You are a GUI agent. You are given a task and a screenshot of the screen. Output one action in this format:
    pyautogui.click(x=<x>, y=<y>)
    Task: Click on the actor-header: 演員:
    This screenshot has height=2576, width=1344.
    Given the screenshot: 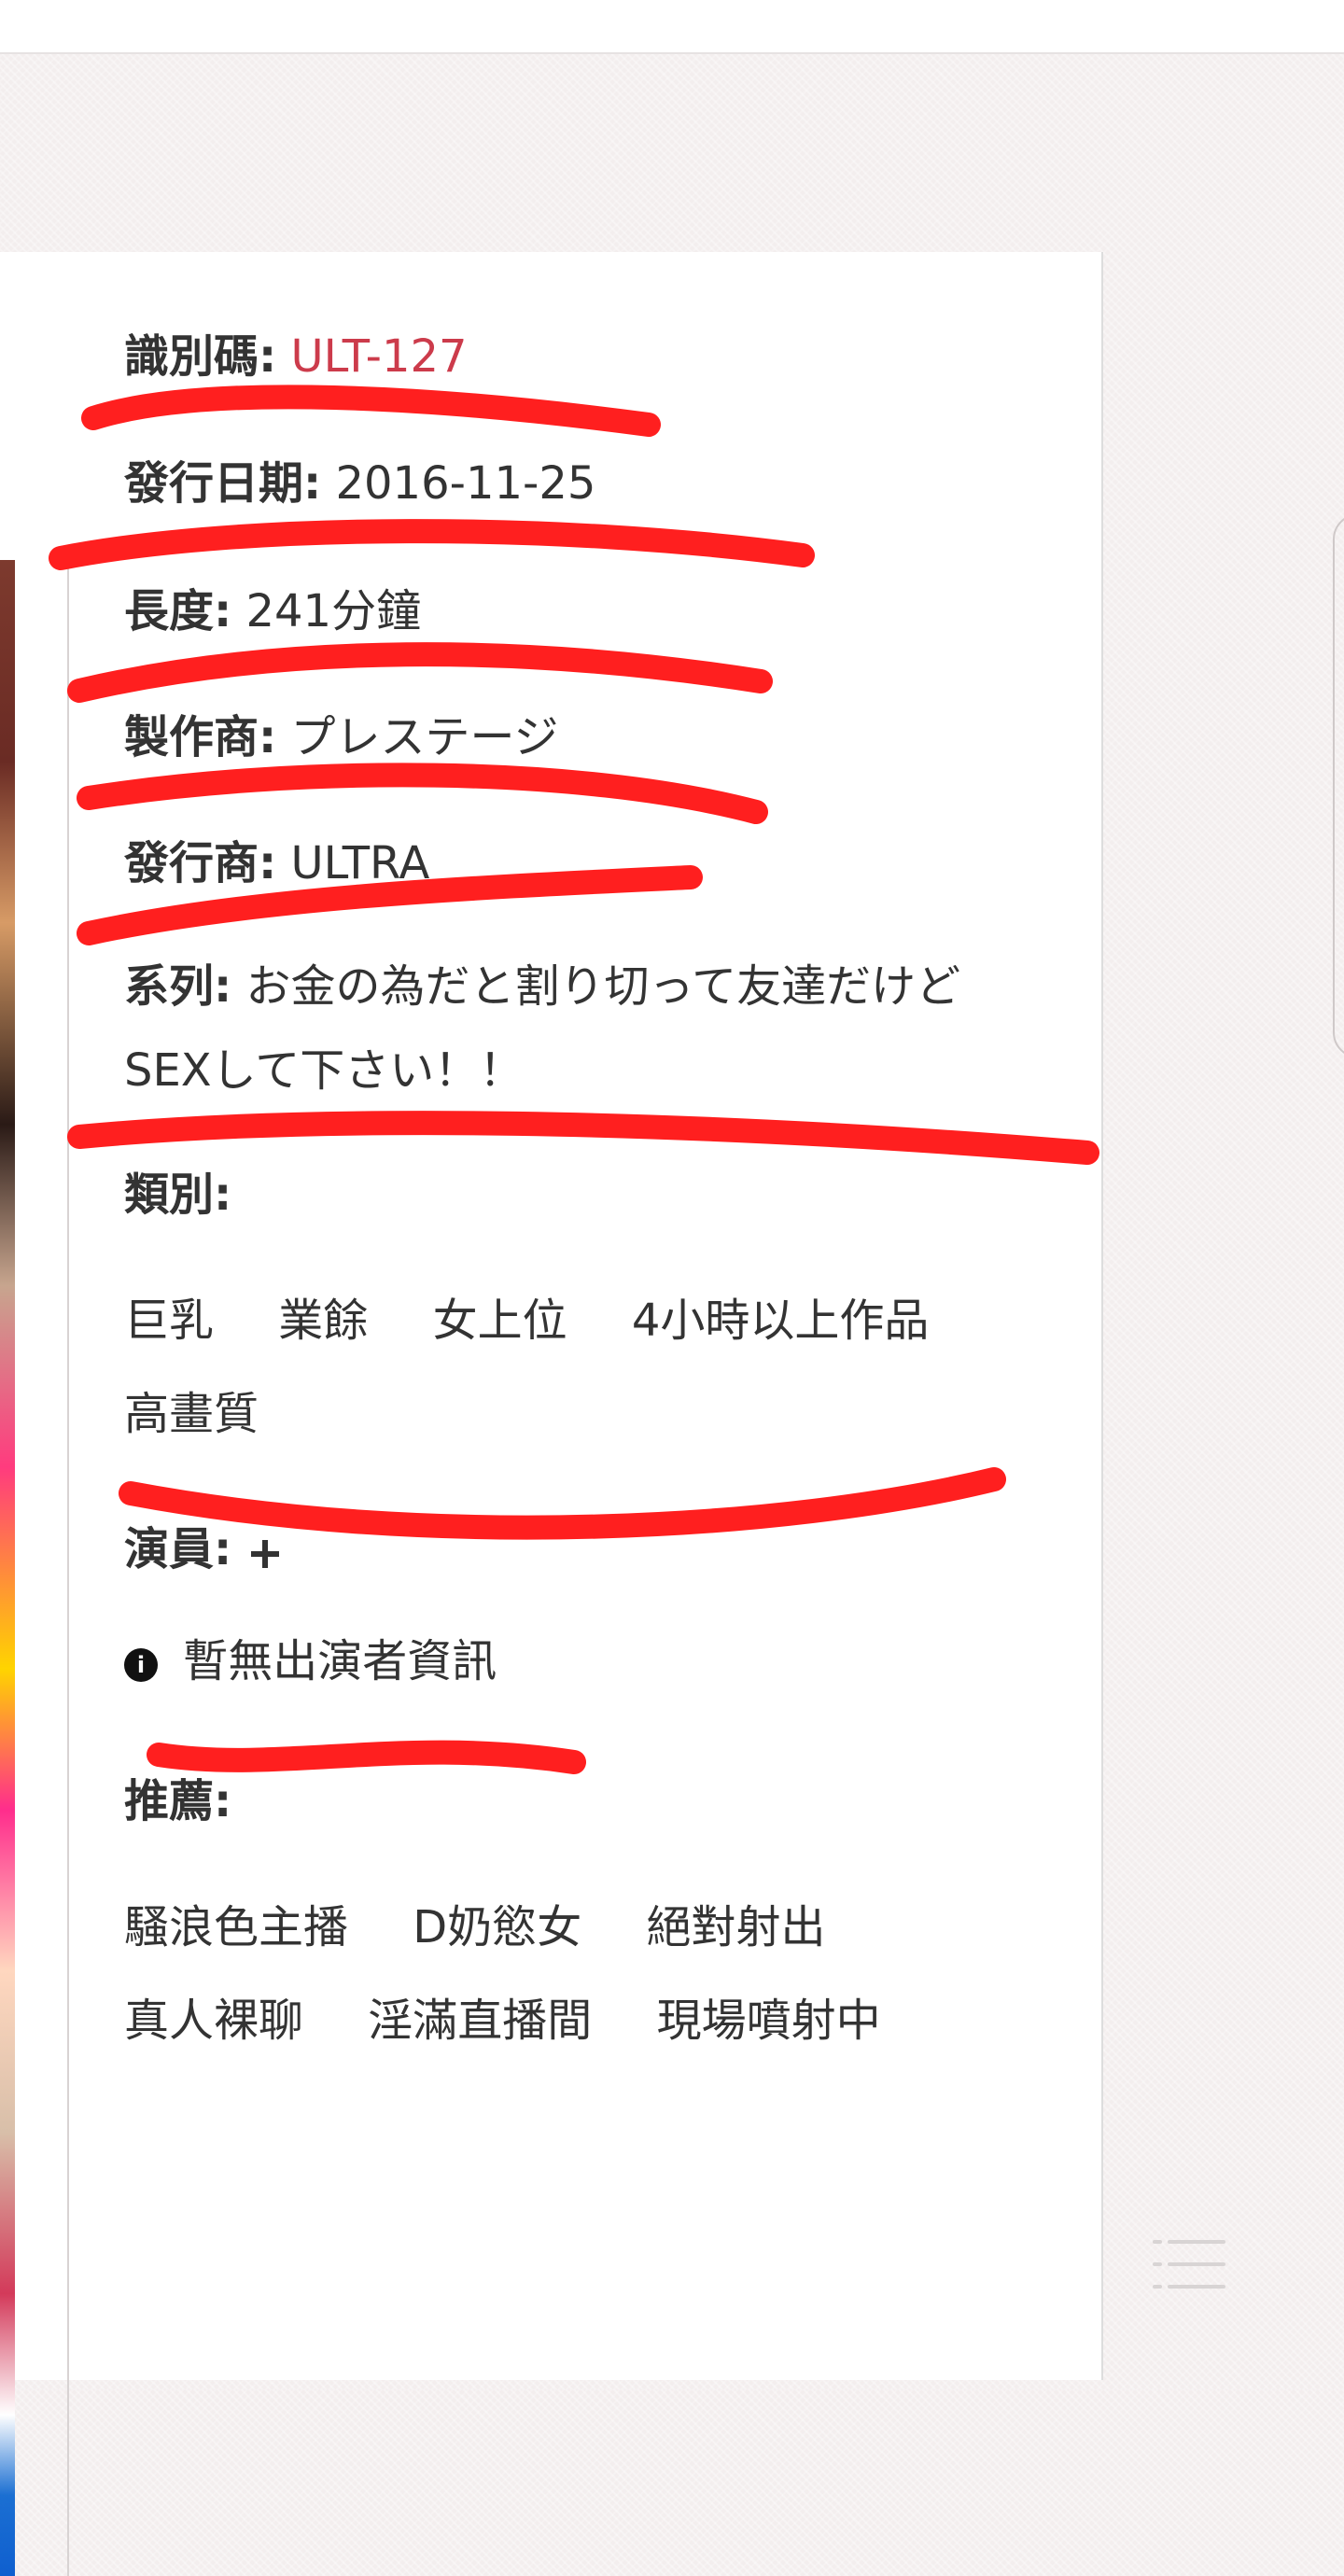 What is the action you would take?
    pyautogui.click(x=202, y=1549)
    